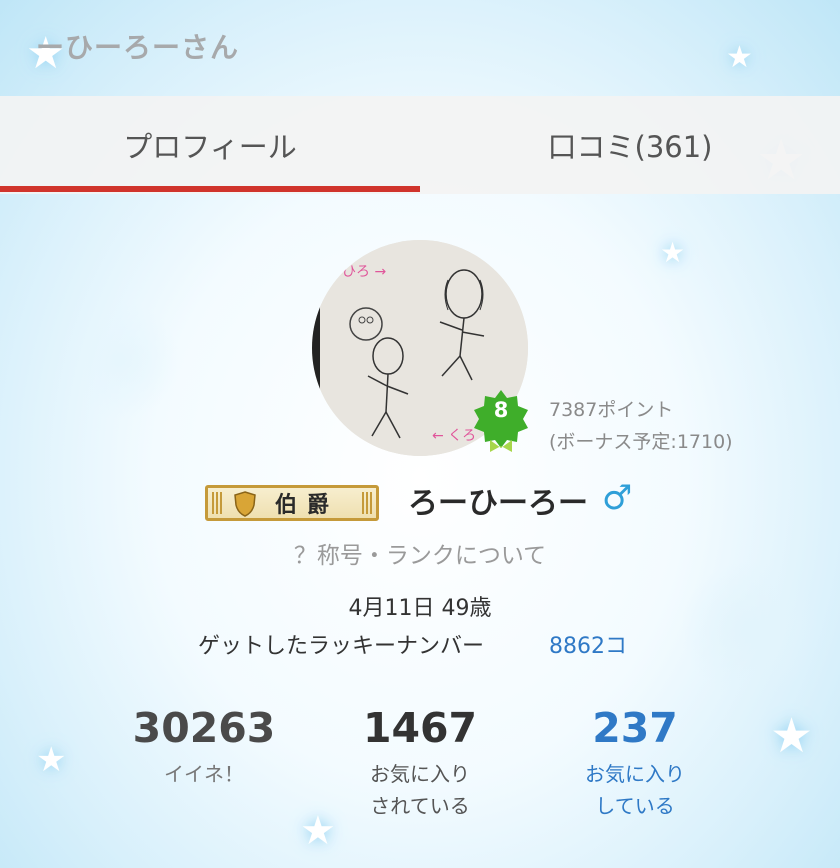 The height and width of the screenshot is (868, 840). Describe the element at coordinates (420, 553) in the screenshot. I see `rank-about-link: ？称号・ランクについて` at that location.